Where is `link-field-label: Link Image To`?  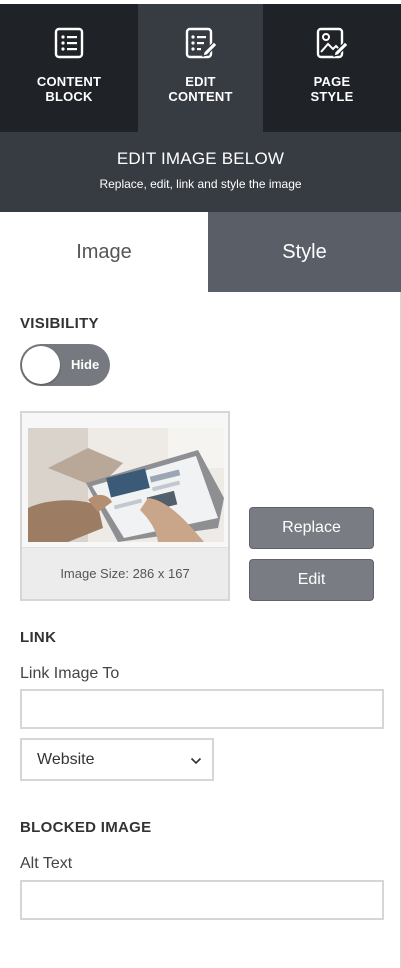
link-field-label: Link Image To is located at coordinates (70, 673).